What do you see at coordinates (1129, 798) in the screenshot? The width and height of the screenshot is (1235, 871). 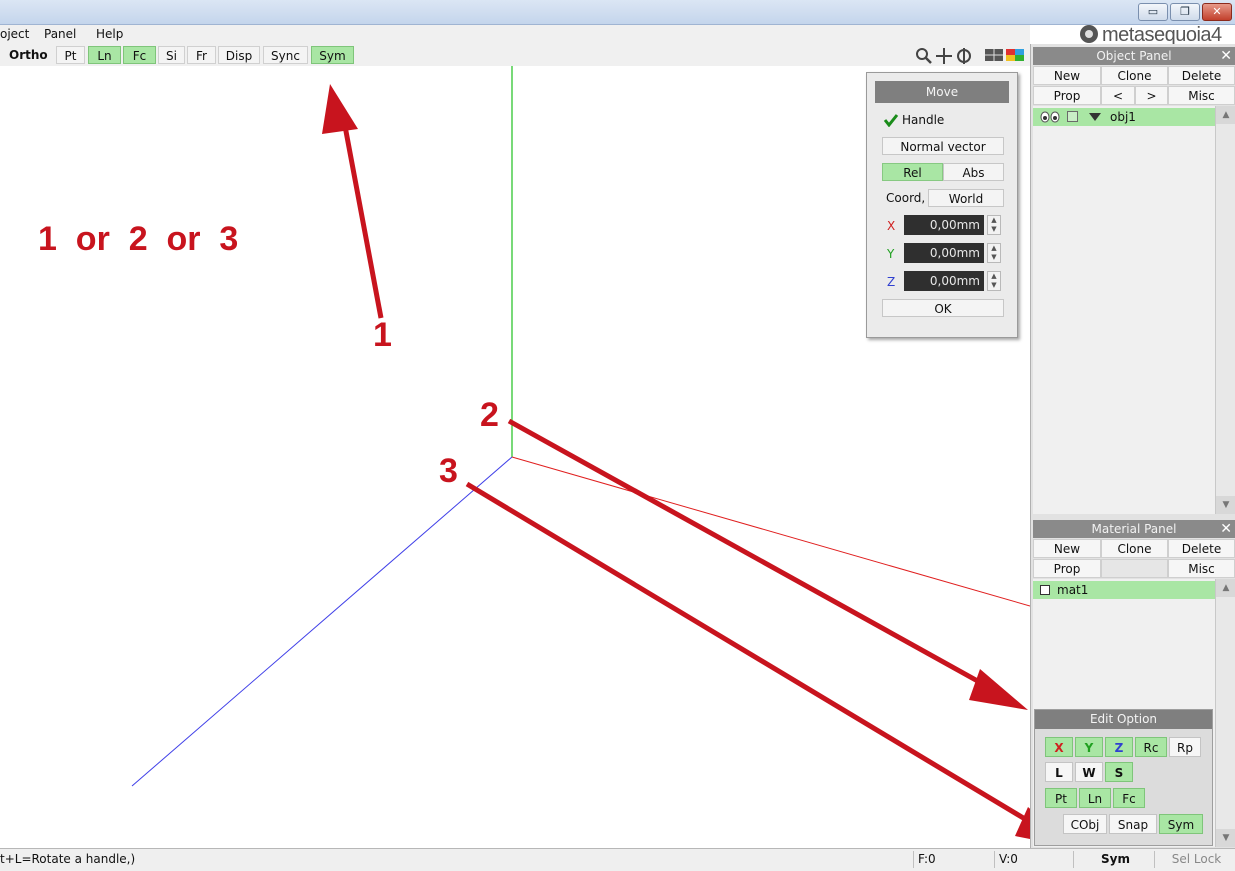 I see `edit-fc-toggle: Fc` at bounding box center [1129, 798].